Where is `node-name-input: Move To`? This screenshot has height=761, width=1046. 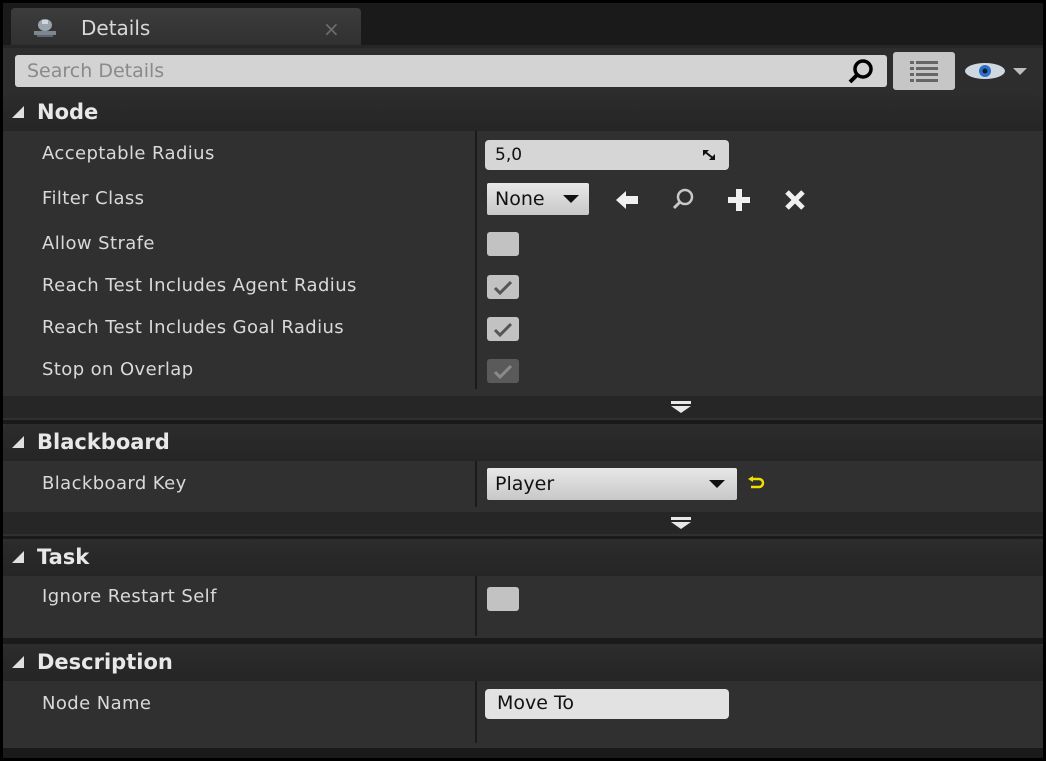
node-name-input: Move To is located at coordinates (607, 704).